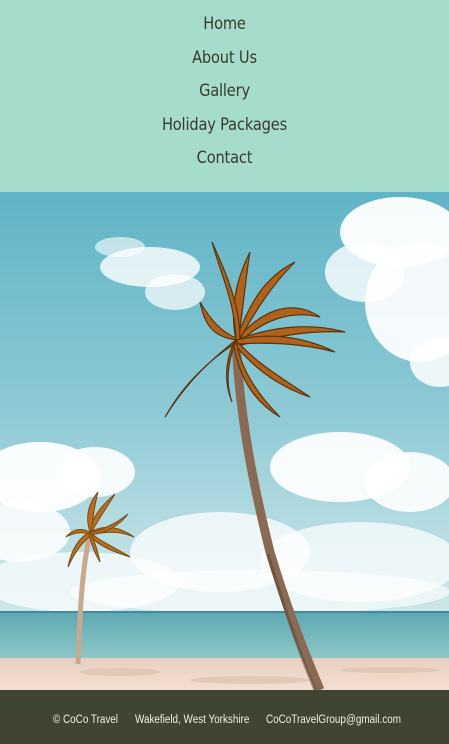 Image resolution: width=449 pixels, height=744 pixels. What do you see at coordinates (224, 24) in the screenshot?
I see `nav-link-home: Home` at bounding box center [224, 24].